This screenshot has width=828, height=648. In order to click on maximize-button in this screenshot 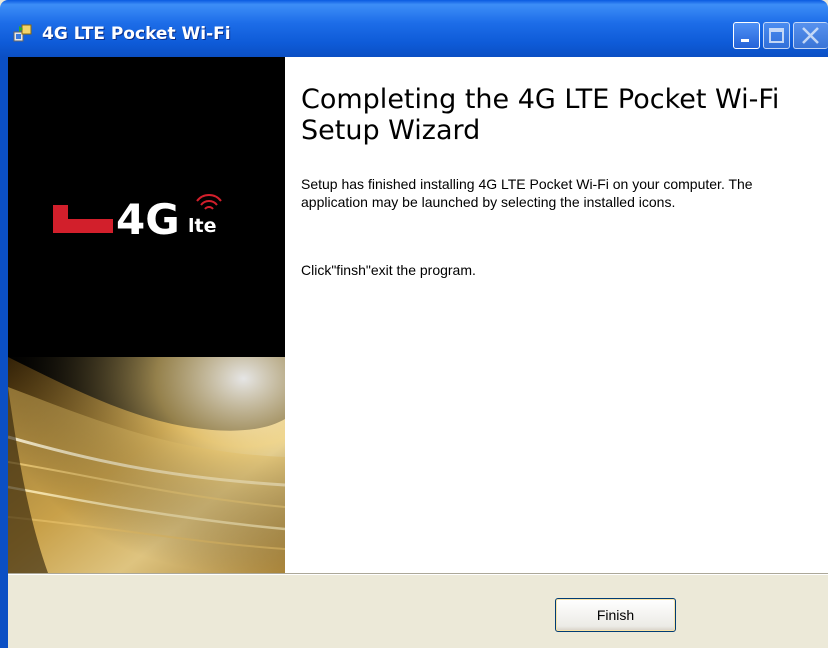, I will do `click(776, 35)`.